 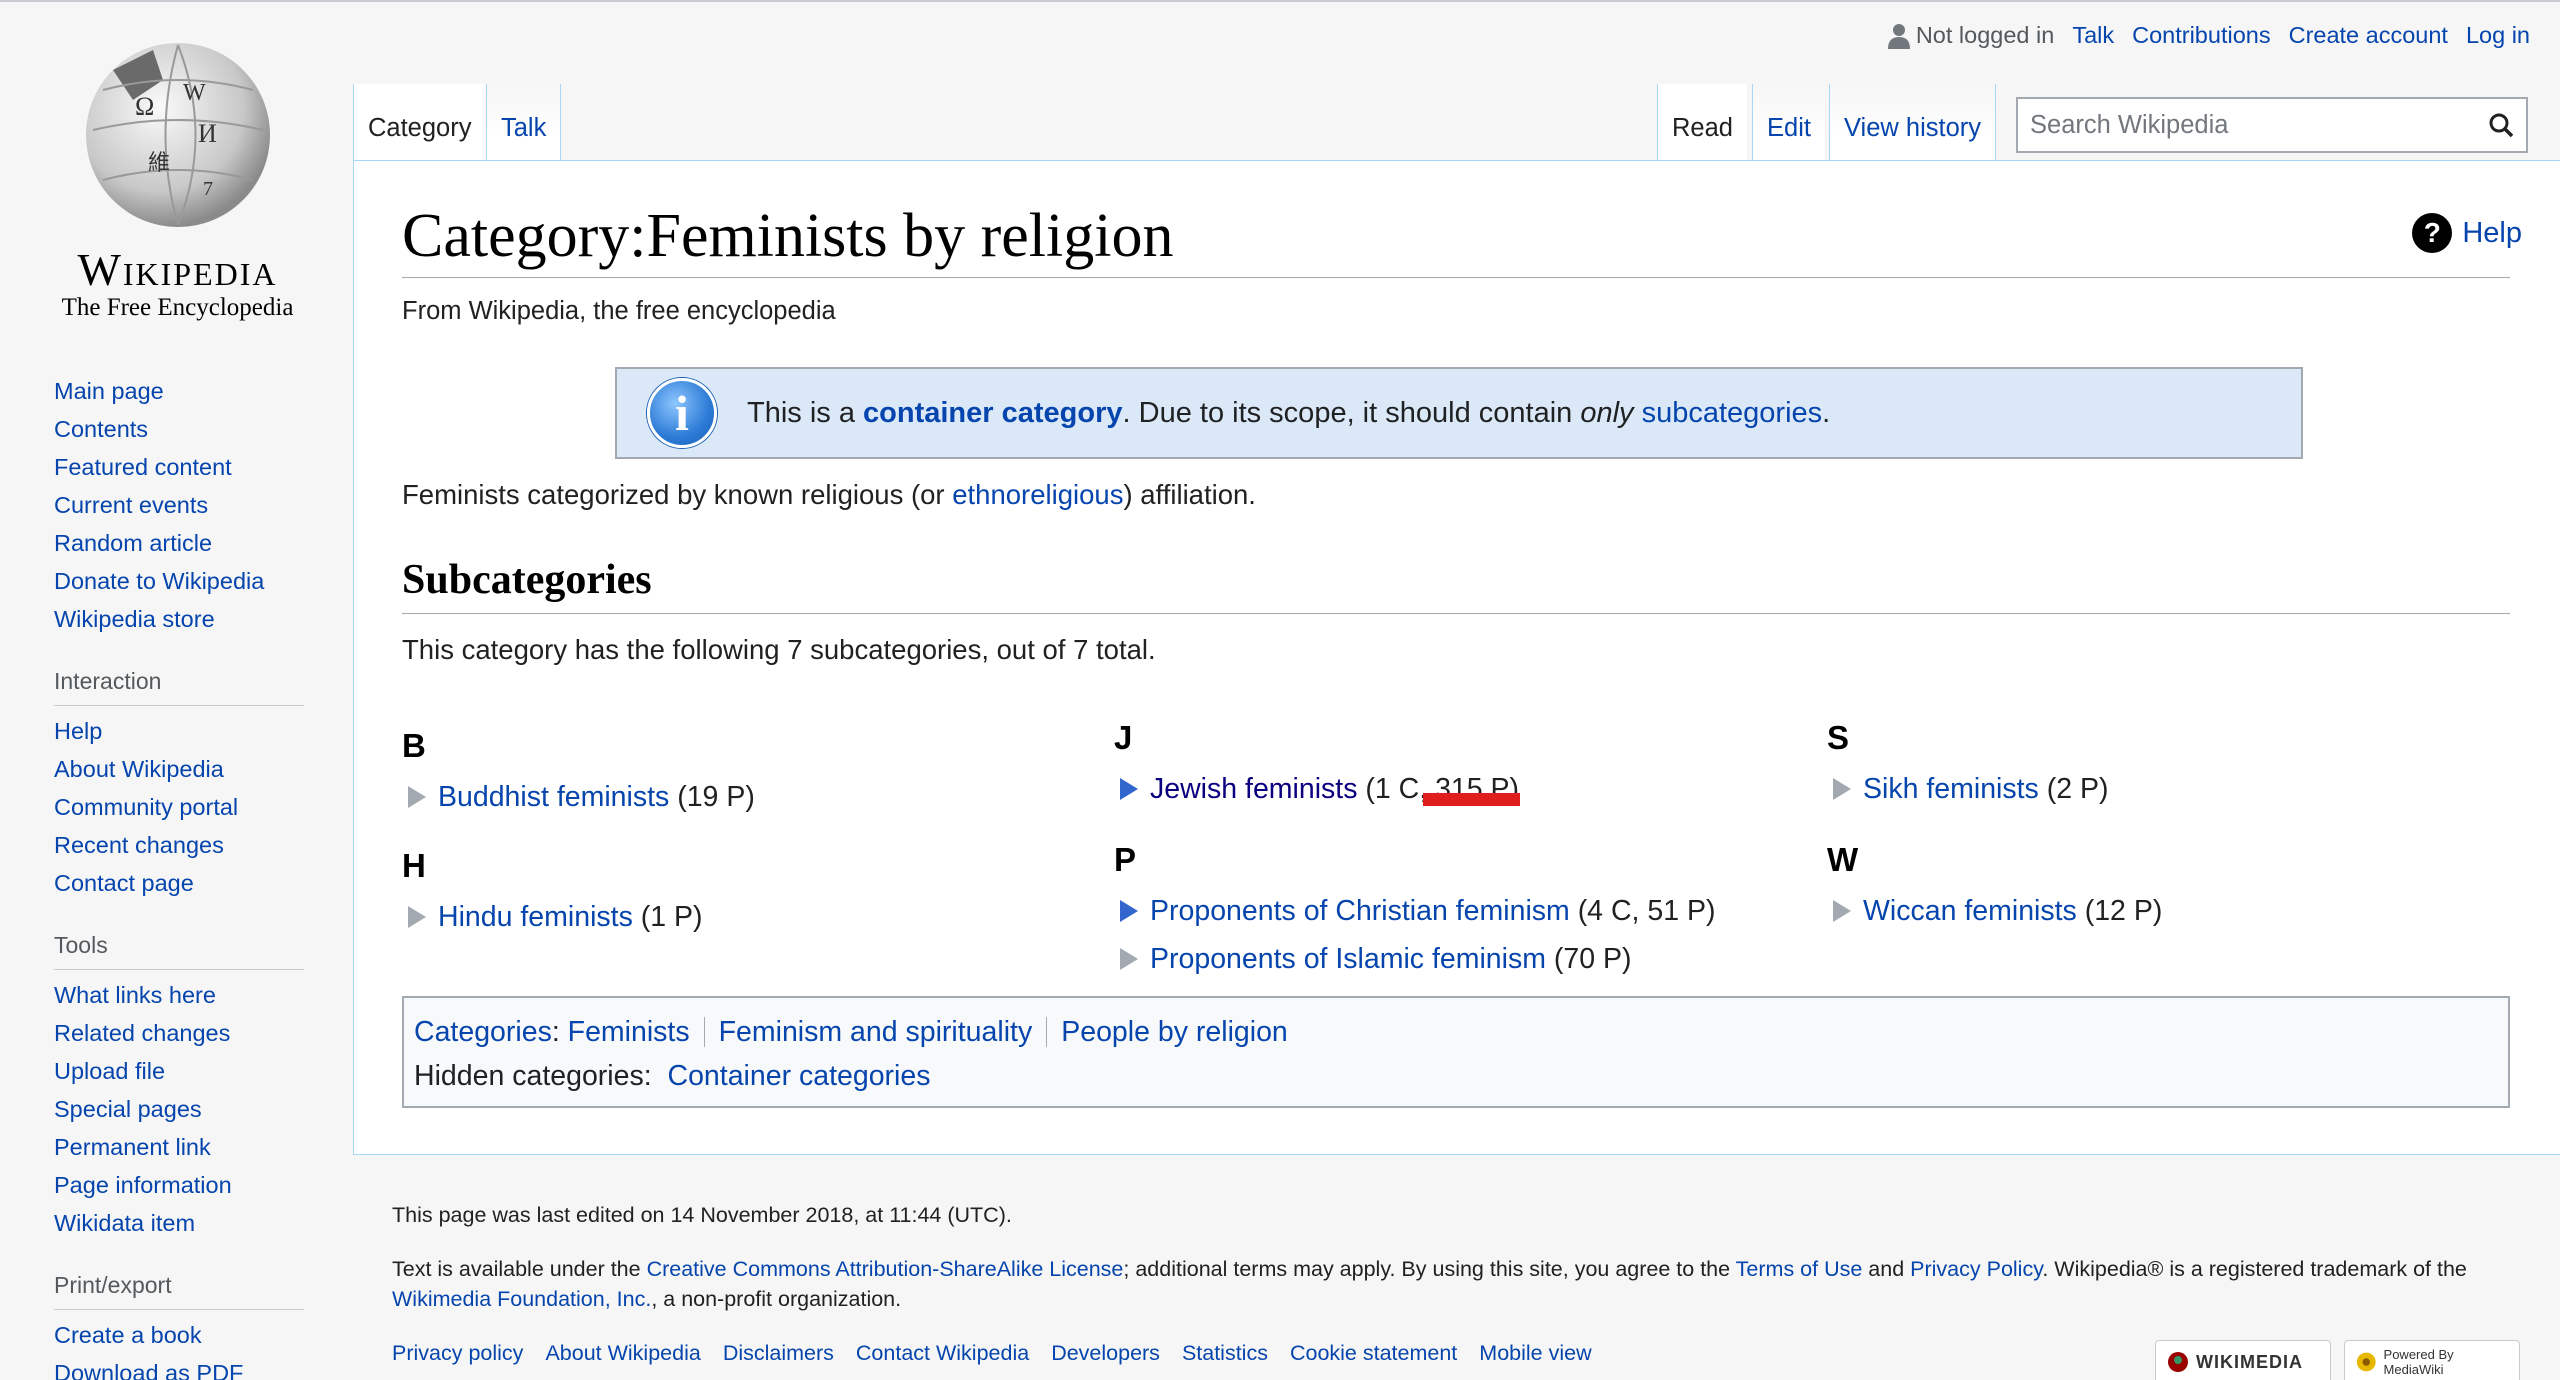 I want to click on user-icon, so click(x=1898, y=36).